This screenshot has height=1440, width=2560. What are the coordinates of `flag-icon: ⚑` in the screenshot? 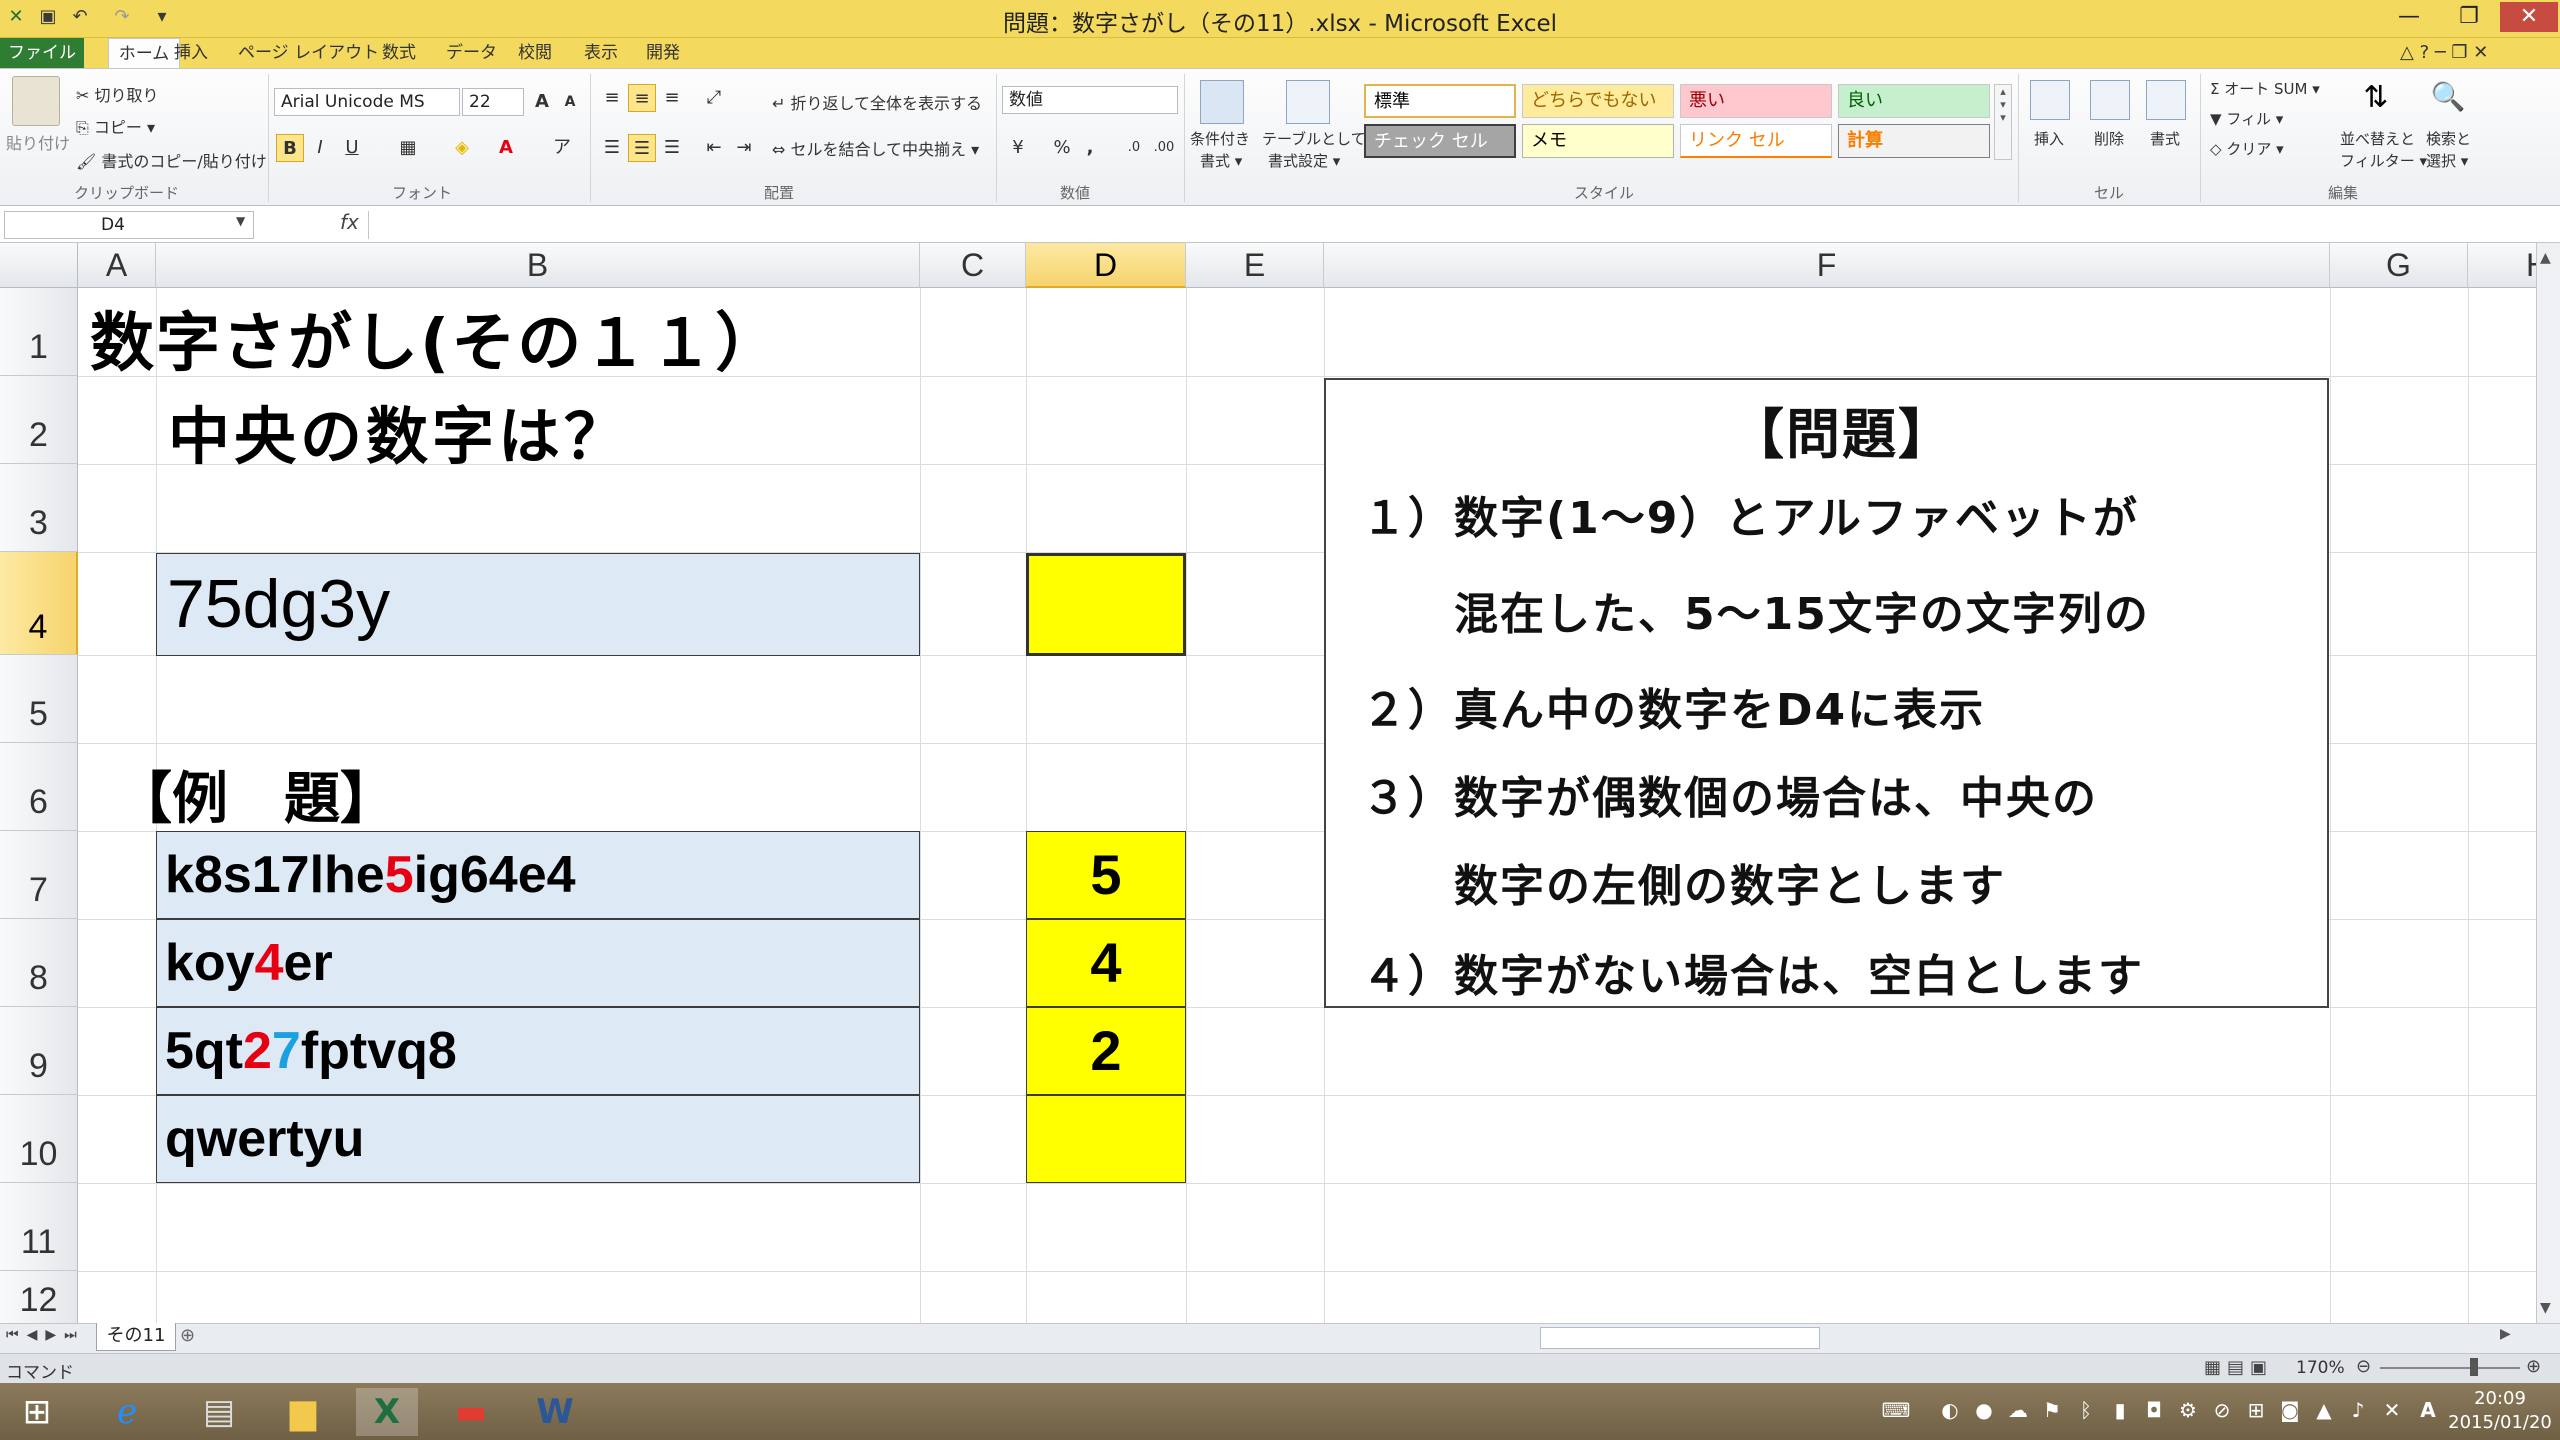 It's located at (2052, 1410).